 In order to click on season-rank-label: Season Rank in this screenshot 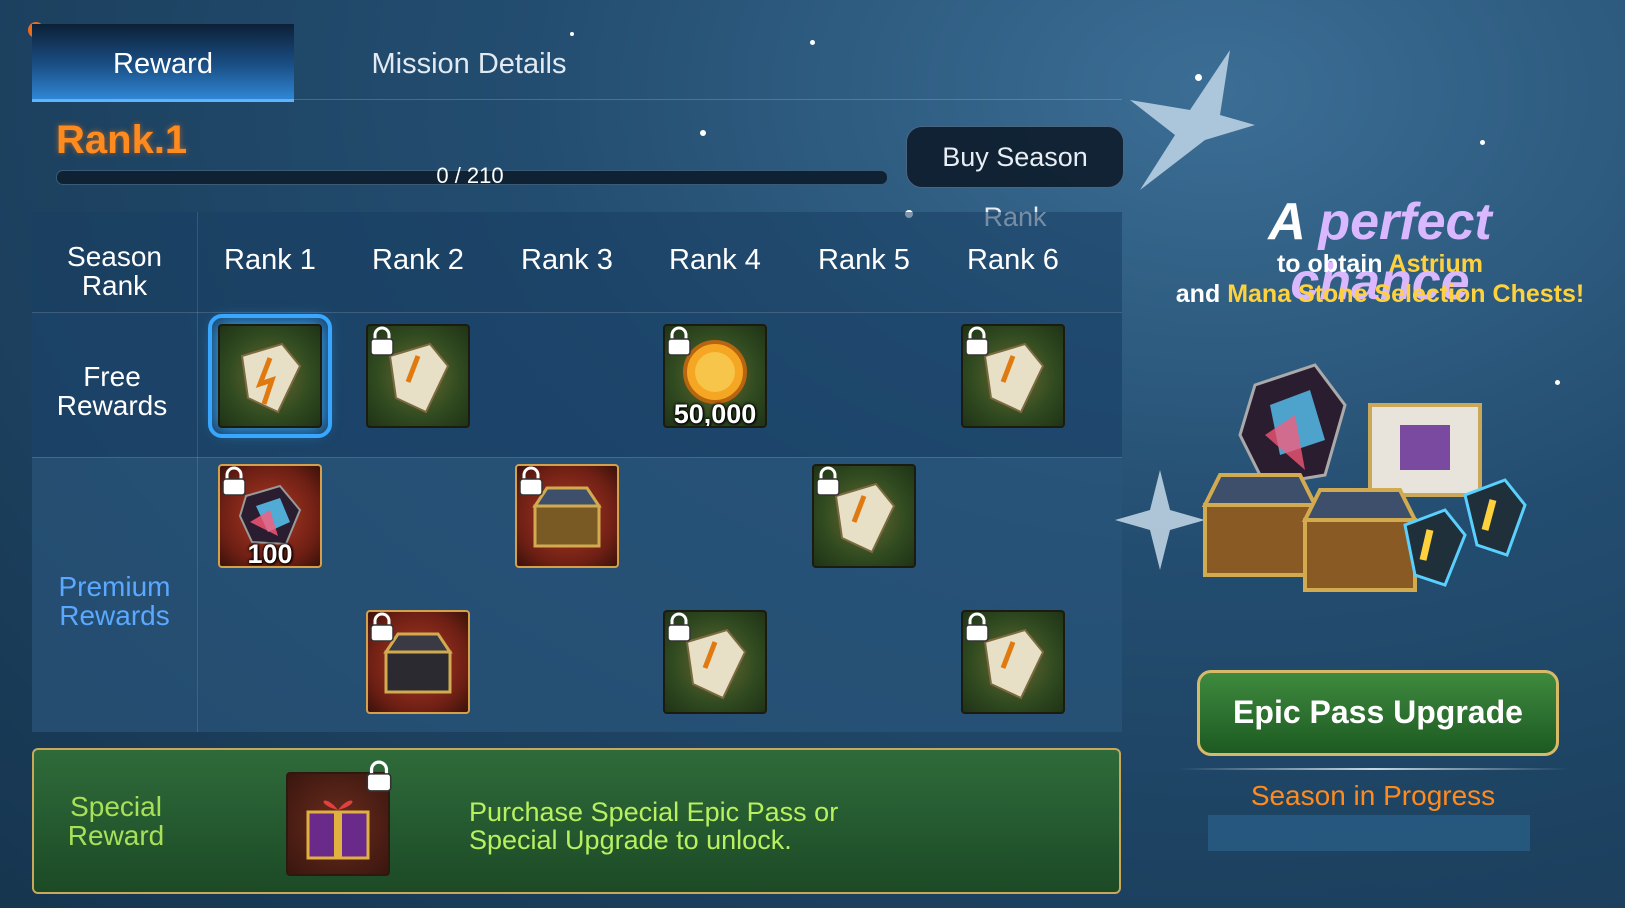, I will do `click(114, 271)`.